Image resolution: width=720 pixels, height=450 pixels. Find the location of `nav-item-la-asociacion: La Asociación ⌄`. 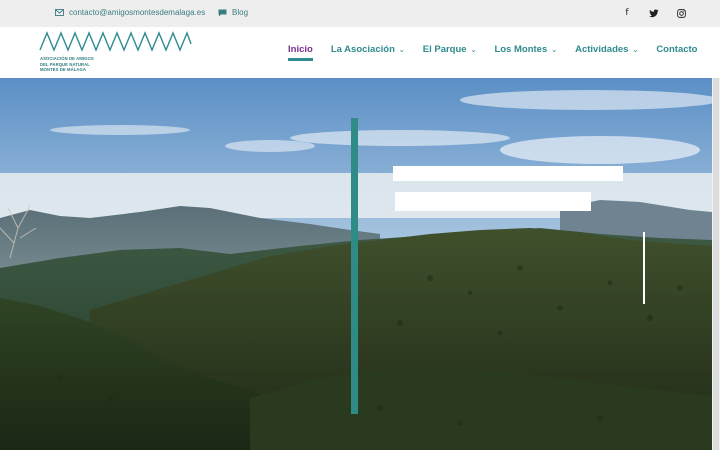

nav-item-la-asociacion: La Asociación ⌄ is located at coordinates (368, 49).